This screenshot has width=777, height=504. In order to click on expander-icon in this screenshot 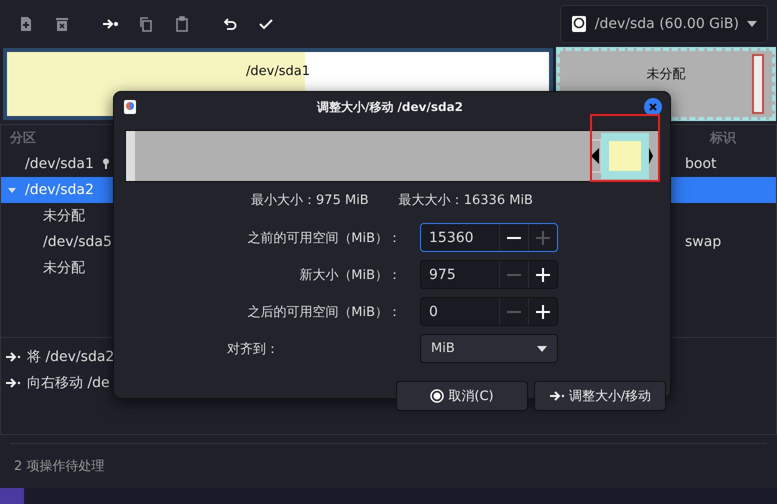, I will do `click(12, 190)`.